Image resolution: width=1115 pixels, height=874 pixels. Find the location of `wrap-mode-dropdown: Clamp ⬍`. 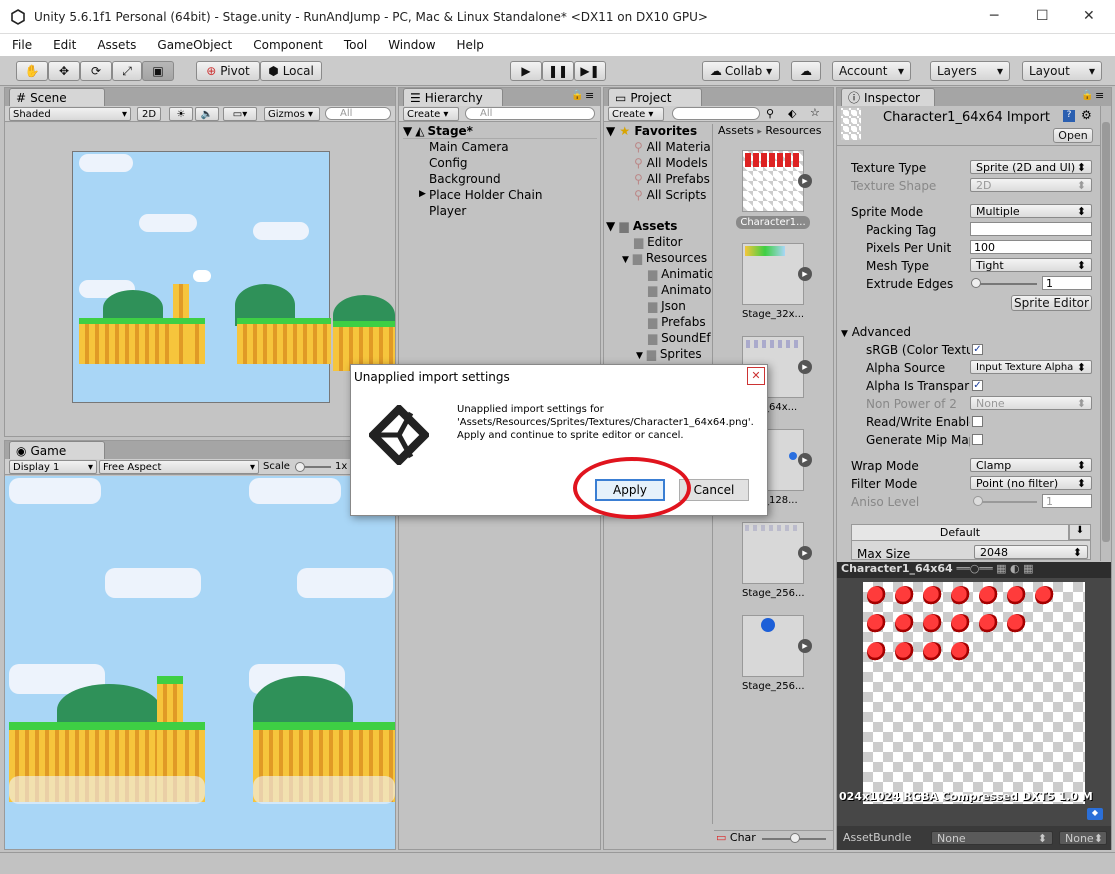

wrap-mode-dropdown: Clamp ⬍ is located at coordinates (1031, 465).